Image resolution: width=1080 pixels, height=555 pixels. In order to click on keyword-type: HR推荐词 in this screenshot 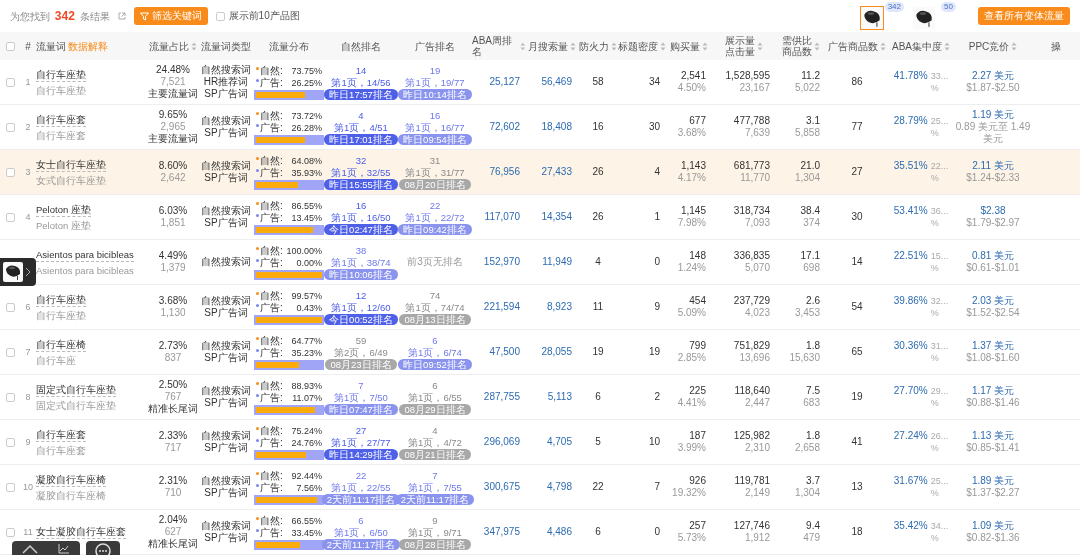, I will do `click(226, 82)`.